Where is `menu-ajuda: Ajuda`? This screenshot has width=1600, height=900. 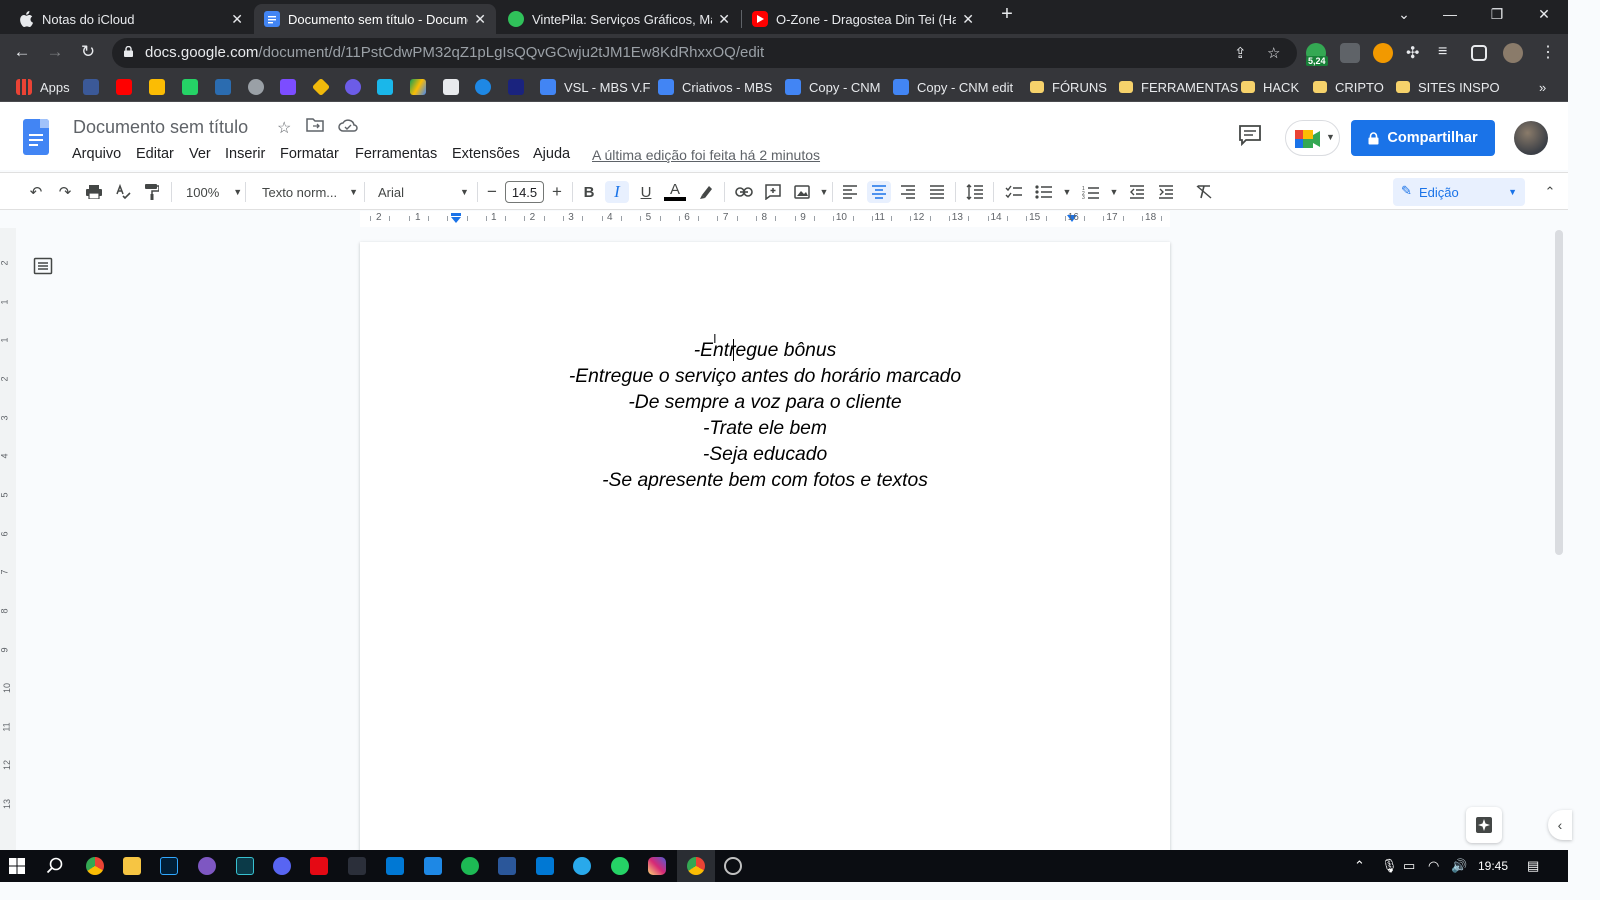
menu-ajuda: Ajuda is located at coordinates (551, 154).